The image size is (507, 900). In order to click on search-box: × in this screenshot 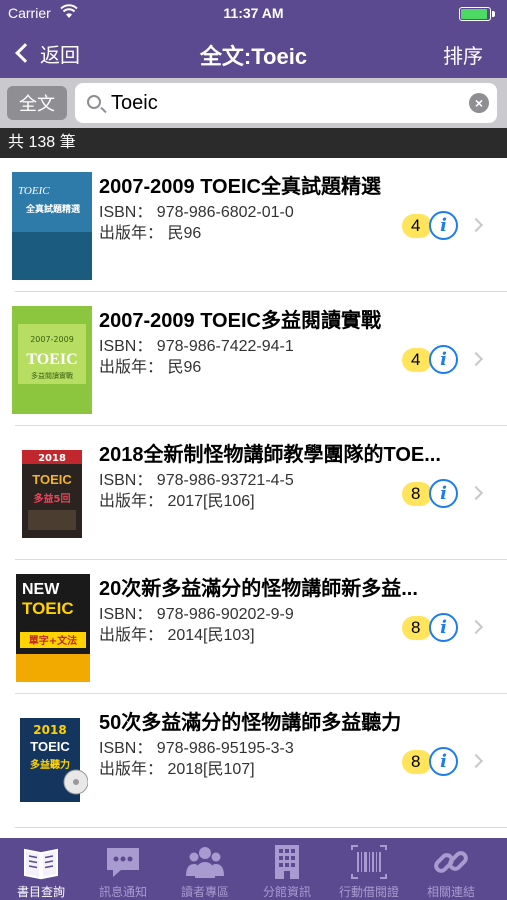, I will do `click(286, 103)`.